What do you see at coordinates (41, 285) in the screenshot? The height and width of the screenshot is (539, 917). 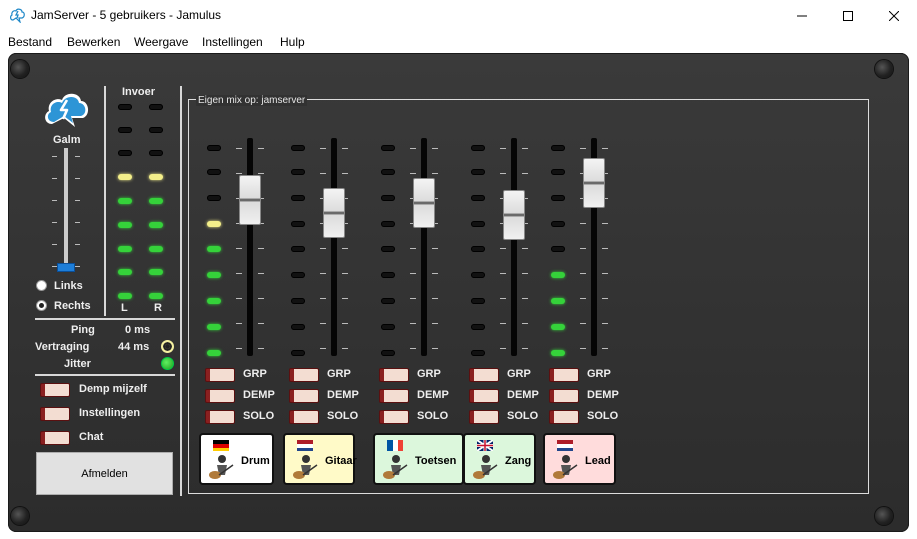 I see `radio-left` at bounding box center [41, 285].